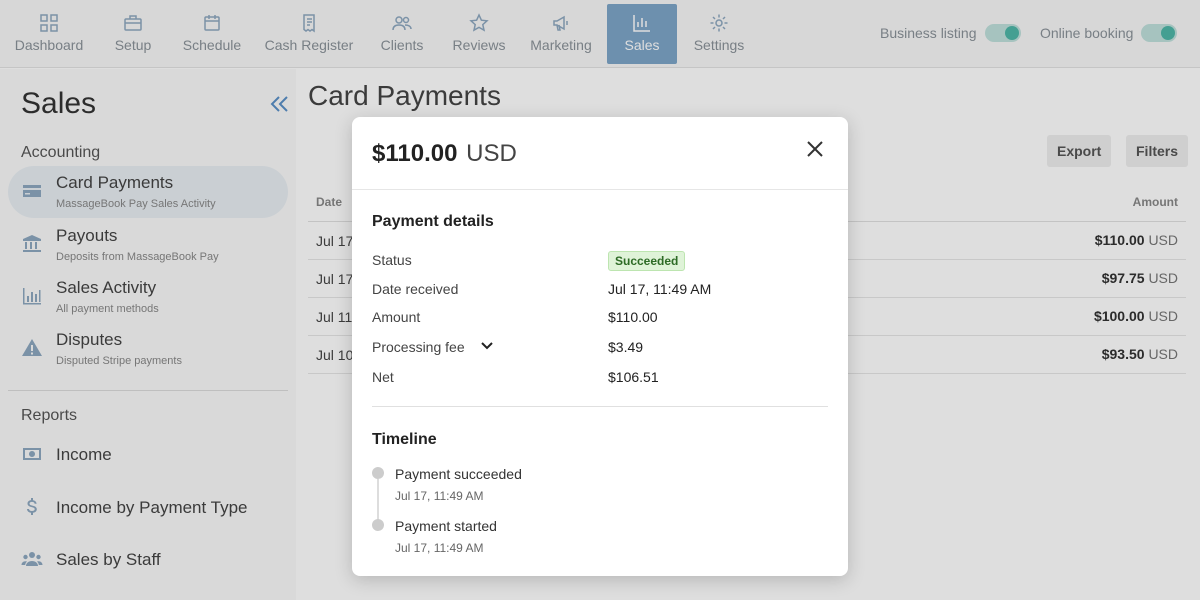 This screenshot has height=600, width=1200. What do you see at coordinates (633, 317) in the screenshot?
I see `amount-value: $110.00` at bounding box center [633, 317].